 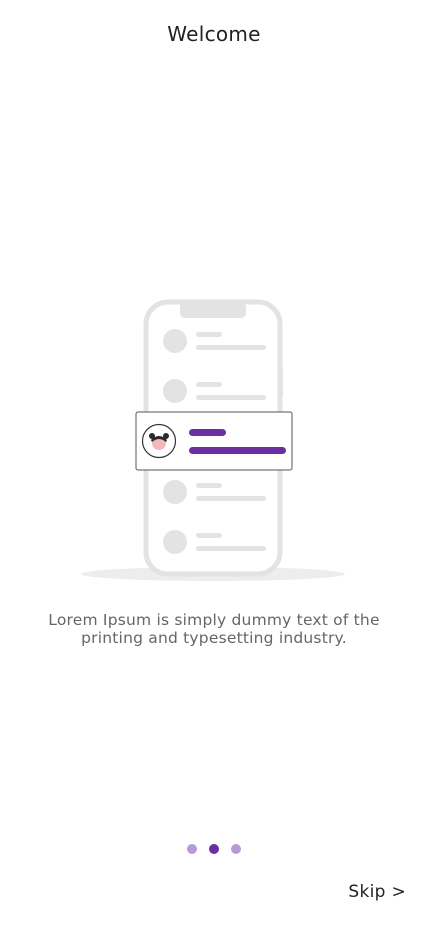 I want to click on page-dot-active, so click(x=214, y=849).